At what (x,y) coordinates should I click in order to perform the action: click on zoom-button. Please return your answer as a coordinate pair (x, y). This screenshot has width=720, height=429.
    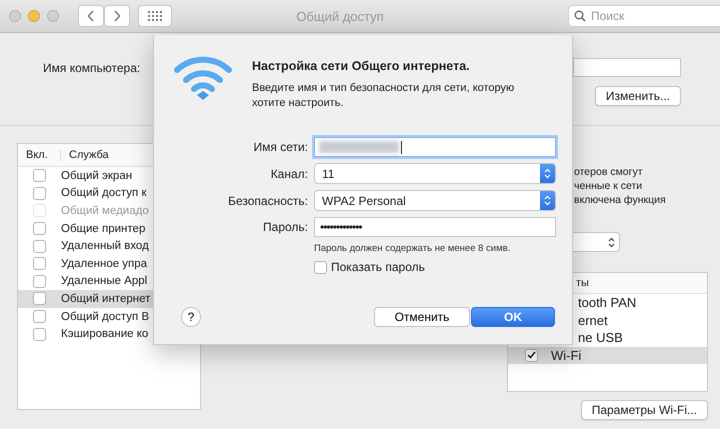
    Looking at the image, I should click on (53, 16).